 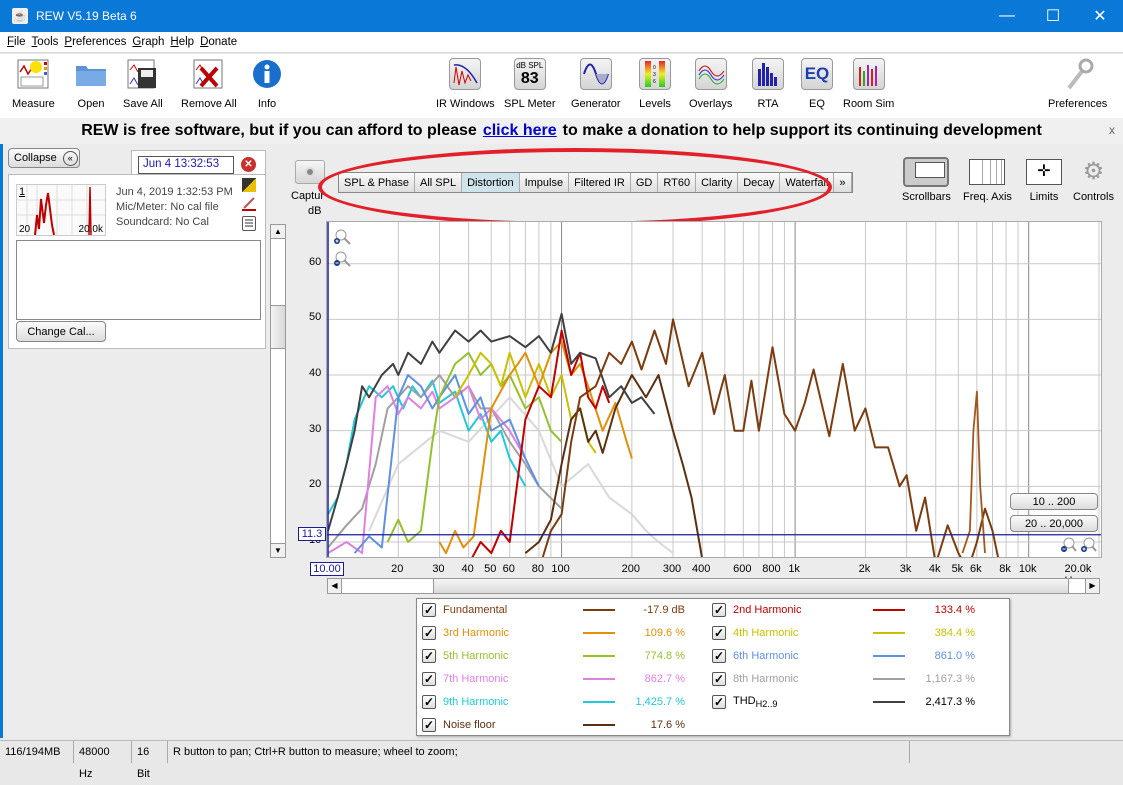 I want to click on save-all-button: Save All, so click(x=143, y=84).